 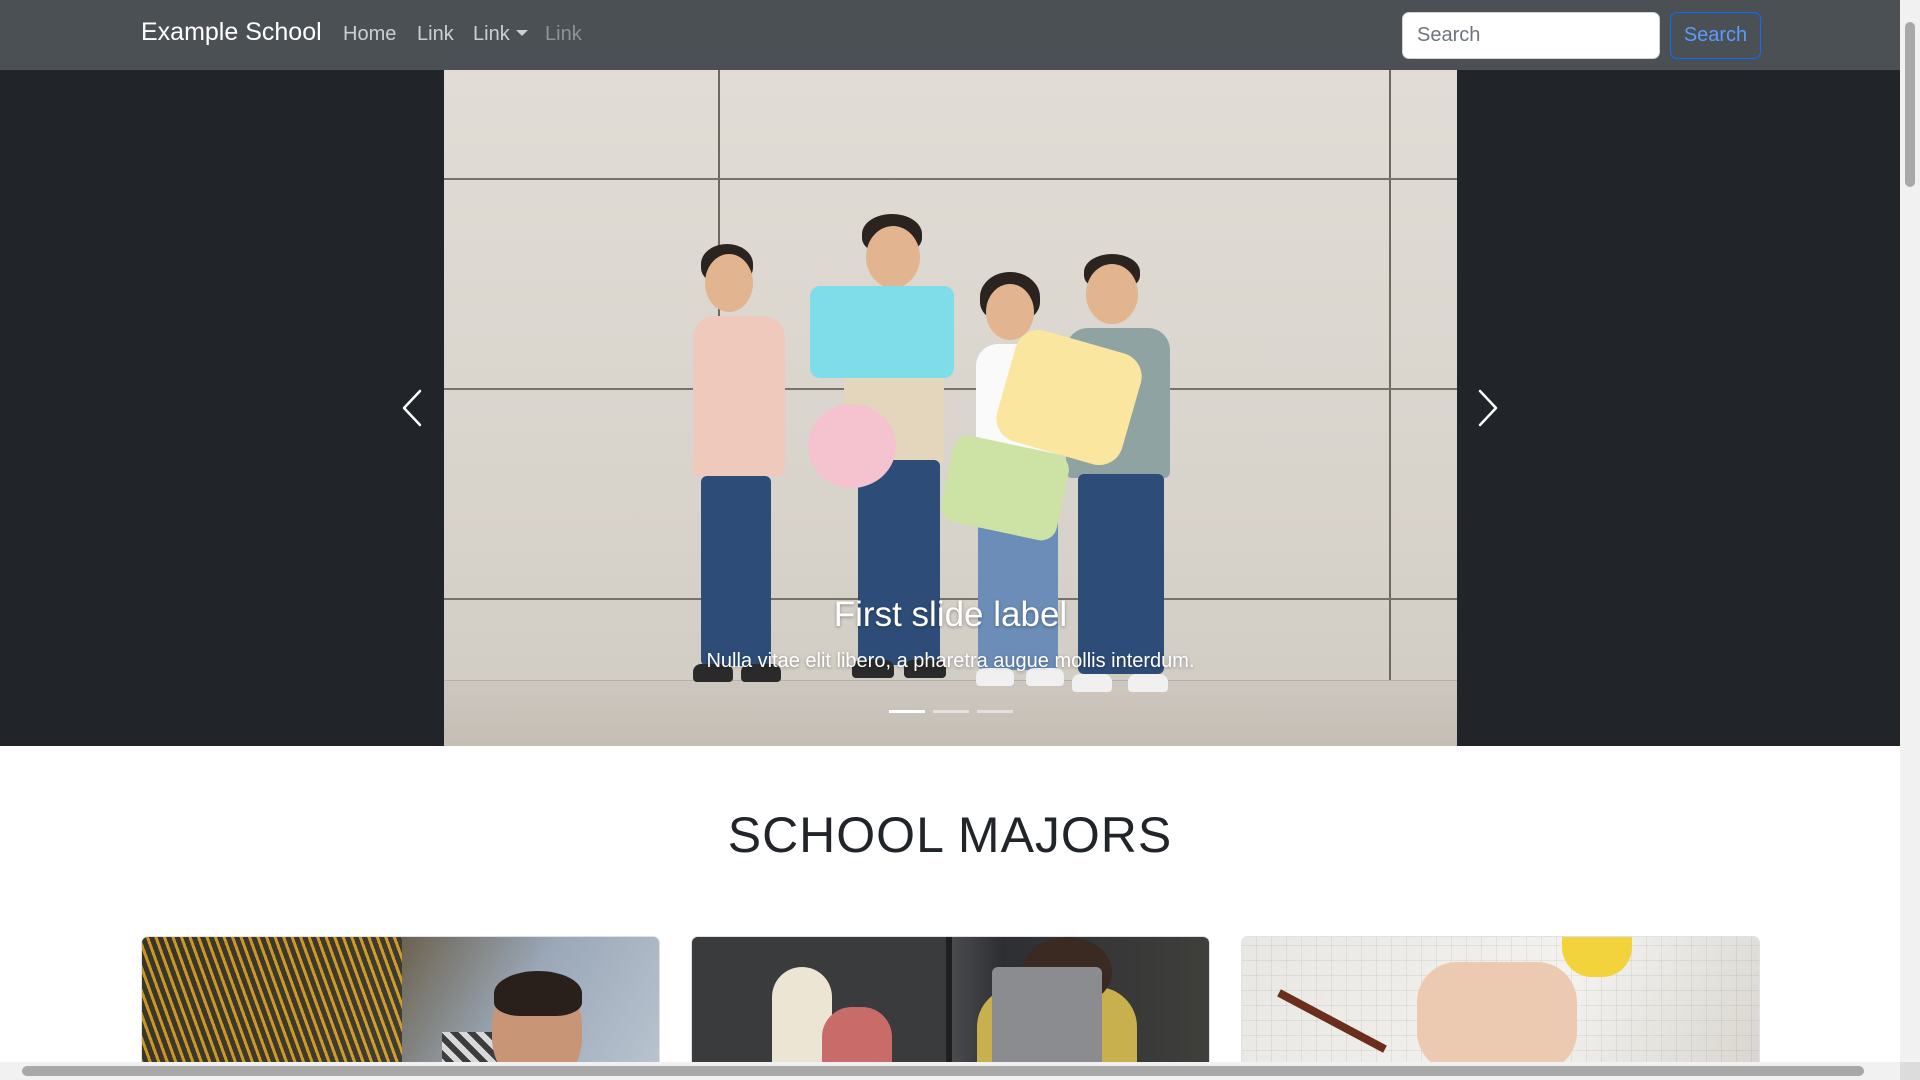 What do you see at coordinates (1910, 531) in the screenshot?
I see `vertical-scrollbar` at bounding box center [1910, 531].